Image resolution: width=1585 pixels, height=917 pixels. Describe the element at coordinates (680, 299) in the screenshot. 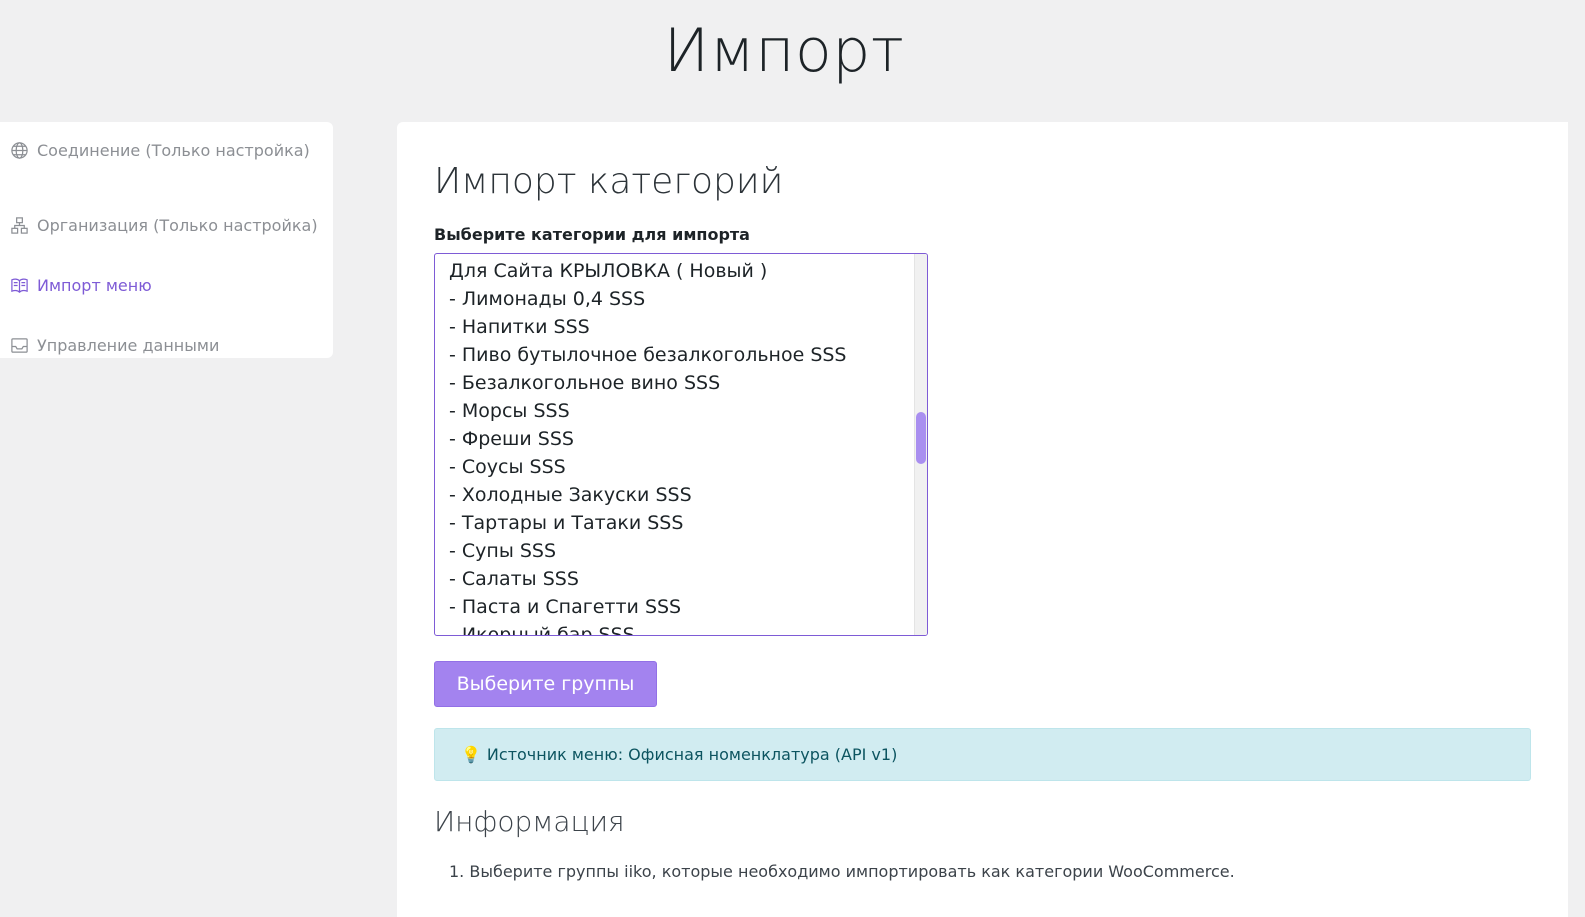

I see `list-item: - Лимонады 0,4 SSS` at that location.